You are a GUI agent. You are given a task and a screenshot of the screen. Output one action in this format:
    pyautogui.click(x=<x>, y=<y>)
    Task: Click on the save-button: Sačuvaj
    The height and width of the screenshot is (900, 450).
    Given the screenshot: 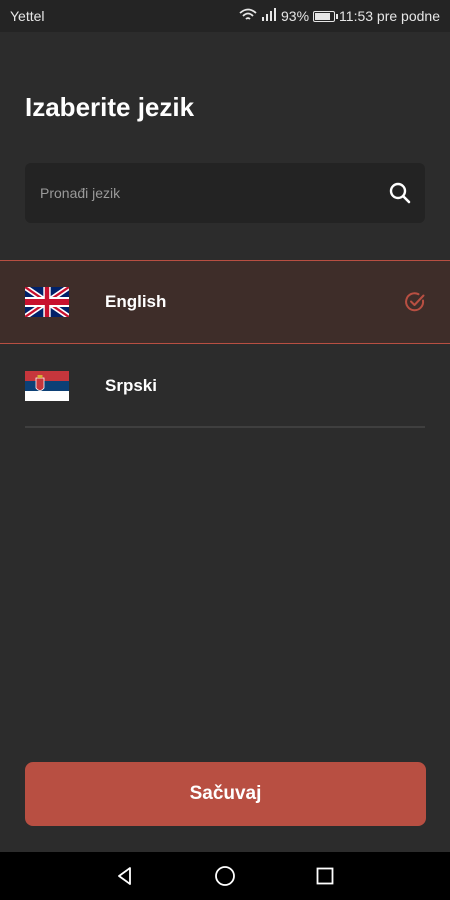 What is the action you would take?
    pyautogui.click(x=225, y=794)
    